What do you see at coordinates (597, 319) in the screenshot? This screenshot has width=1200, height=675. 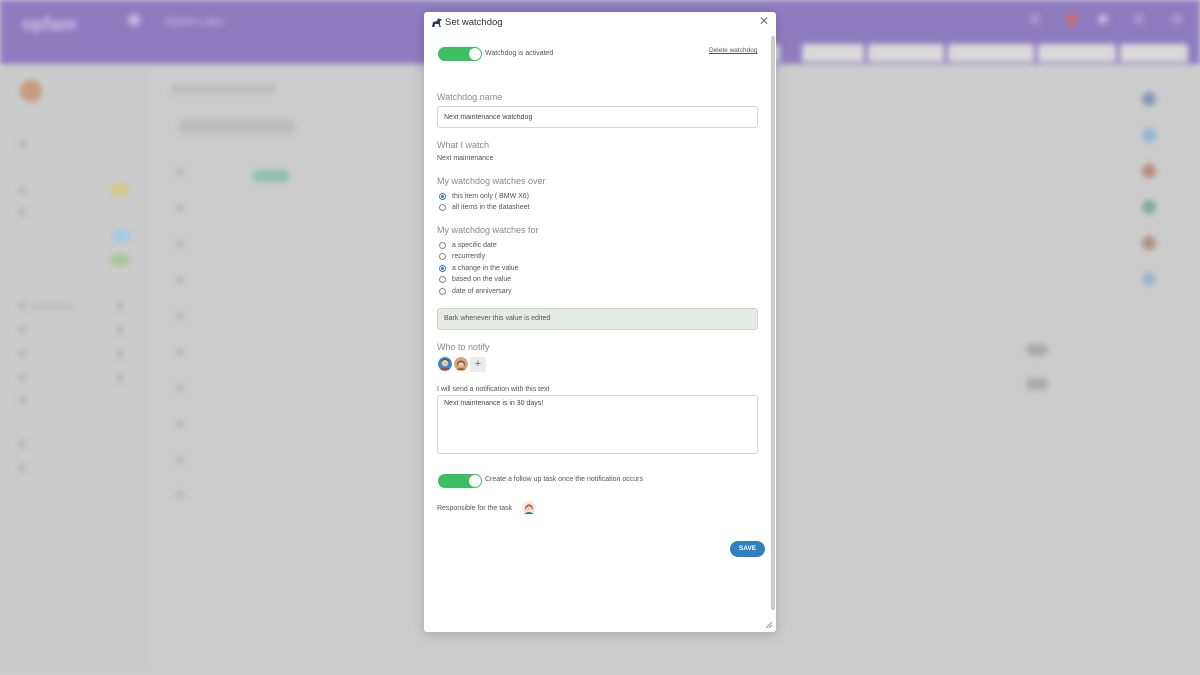 I see `info-box: Bark whenever this value is edited` at bounding box center [597, 319].